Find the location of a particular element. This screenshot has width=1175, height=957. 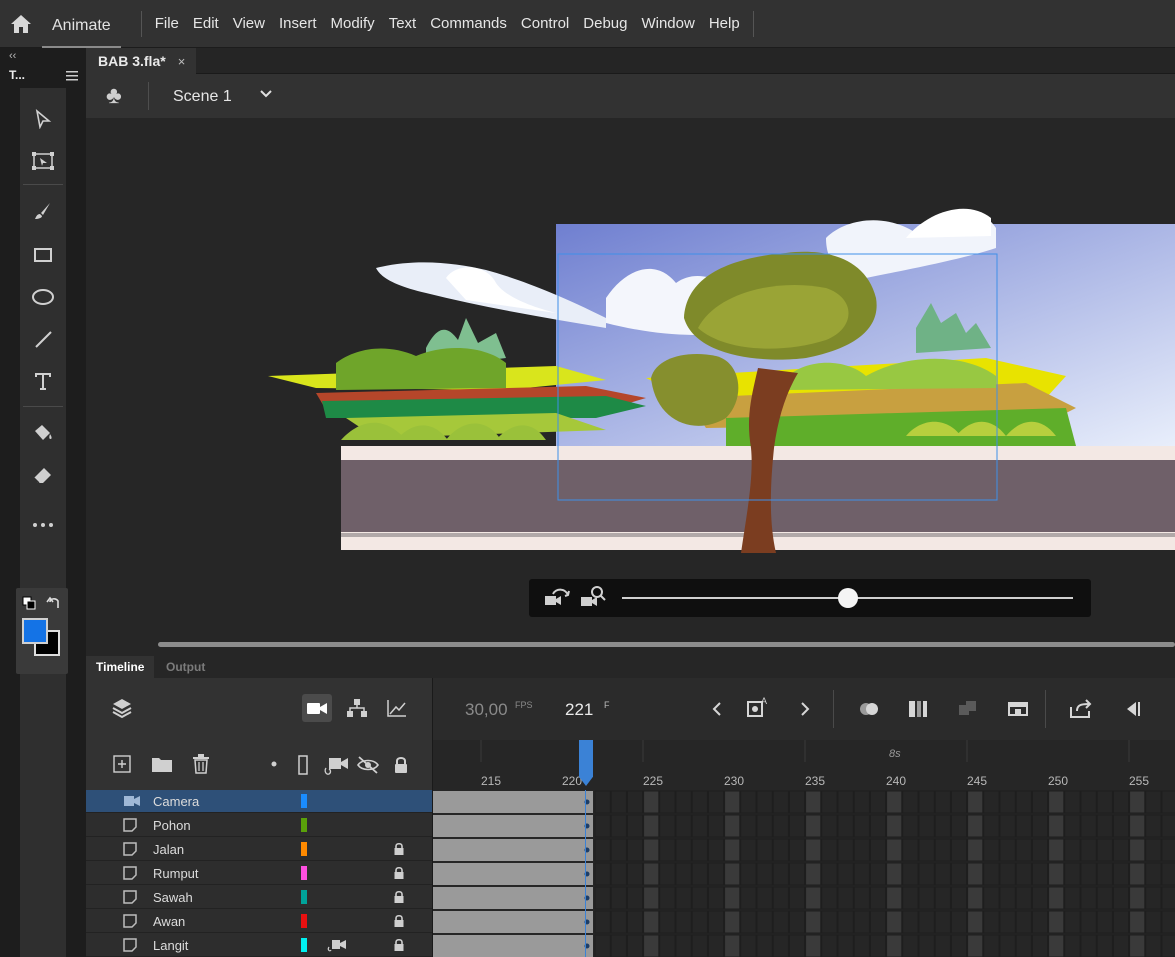

free-transform-tool-icon is located at coordinates (43, 161).